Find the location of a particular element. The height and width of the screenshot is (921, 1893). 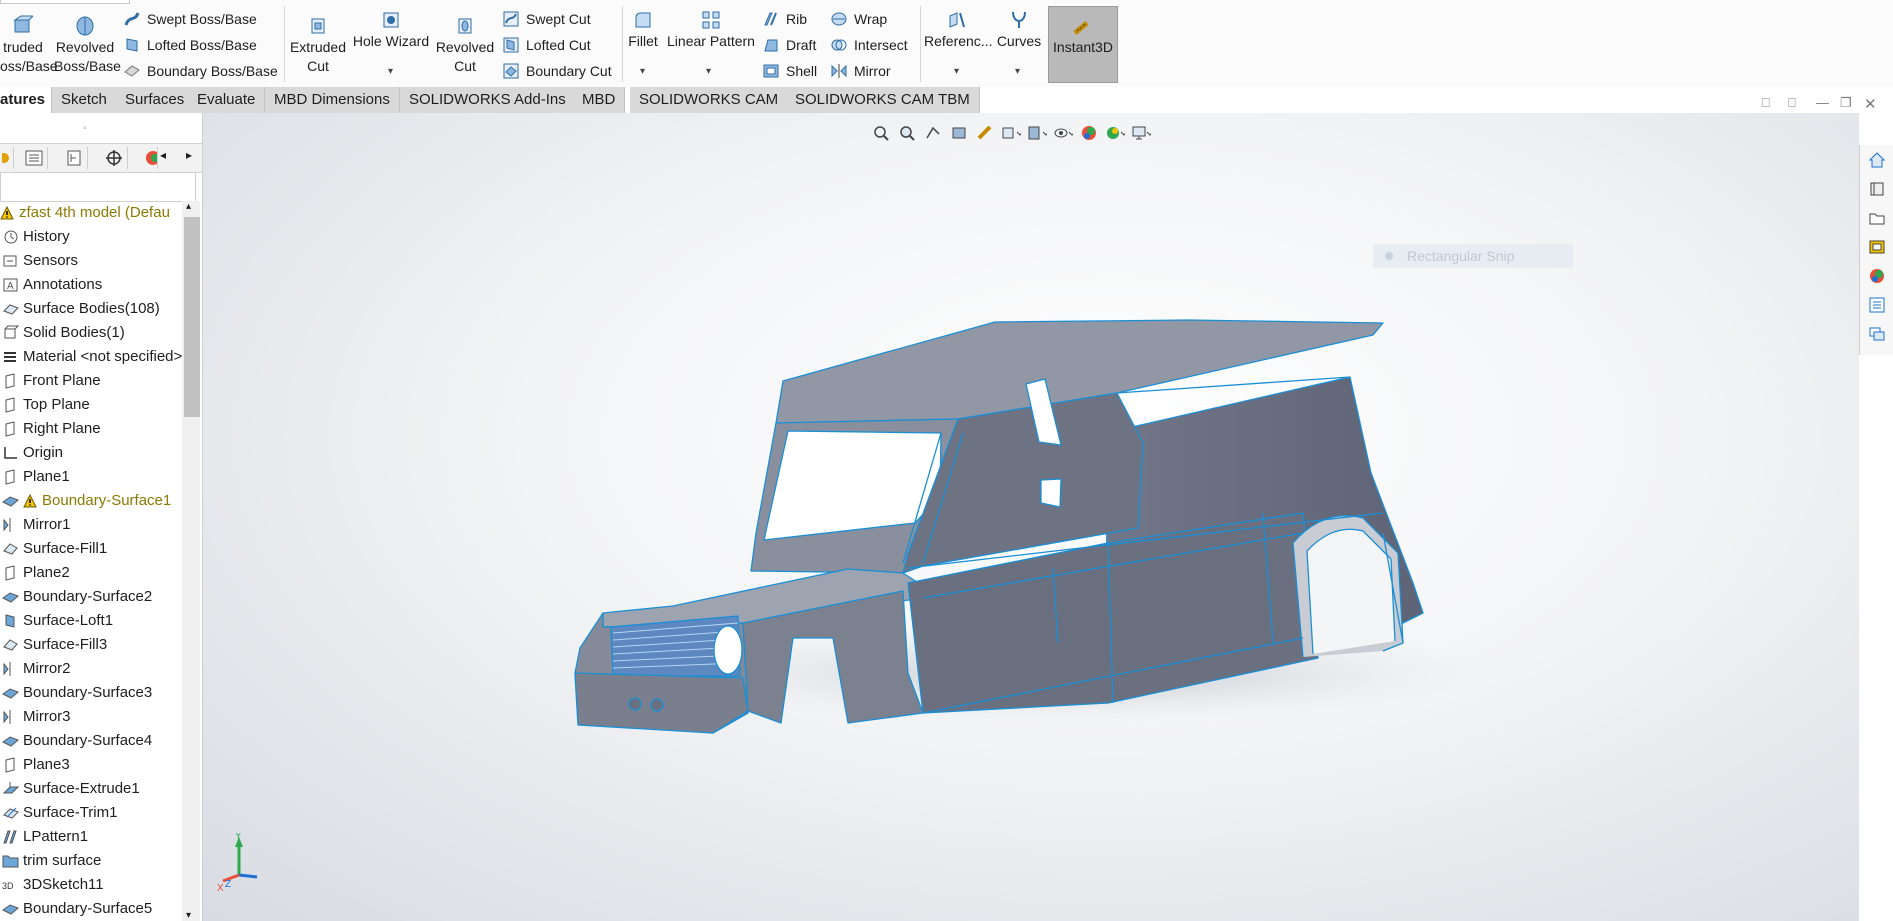

tab-surfaces: Surfaces is located at coordinates (155, 100).